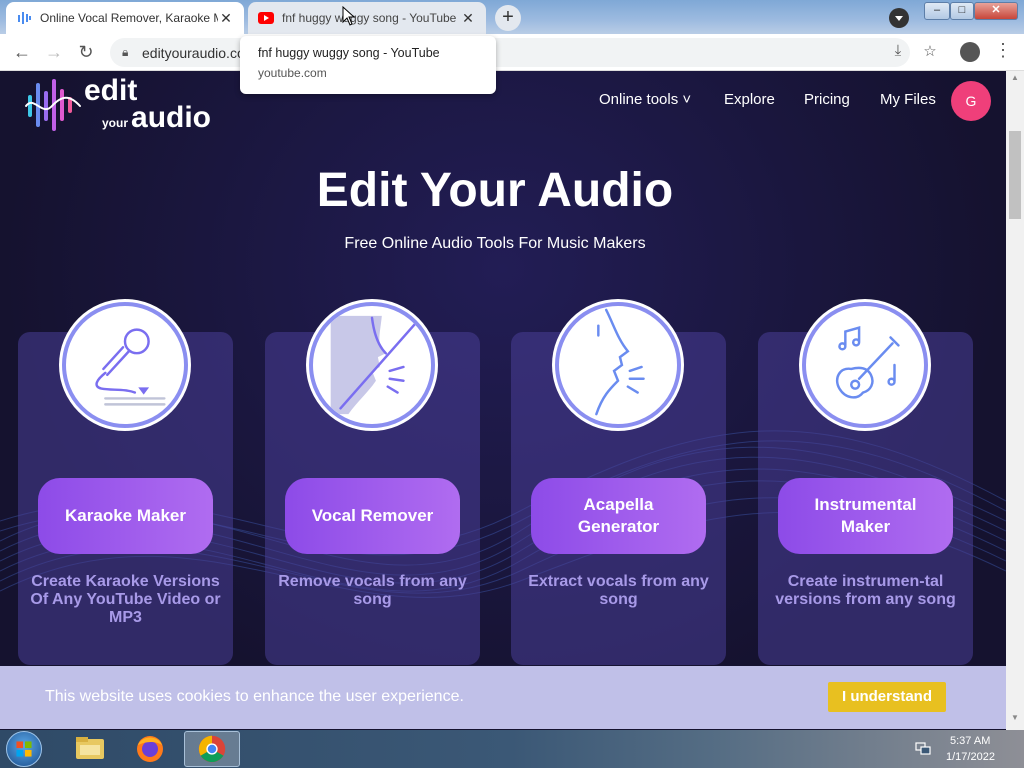 The image size is (1024, 768). What do you see at coordinates (865, 516) in the screenshot?
I see `instrumental-maker-button: Instrumental Maker` at bounding box center [865, 516].